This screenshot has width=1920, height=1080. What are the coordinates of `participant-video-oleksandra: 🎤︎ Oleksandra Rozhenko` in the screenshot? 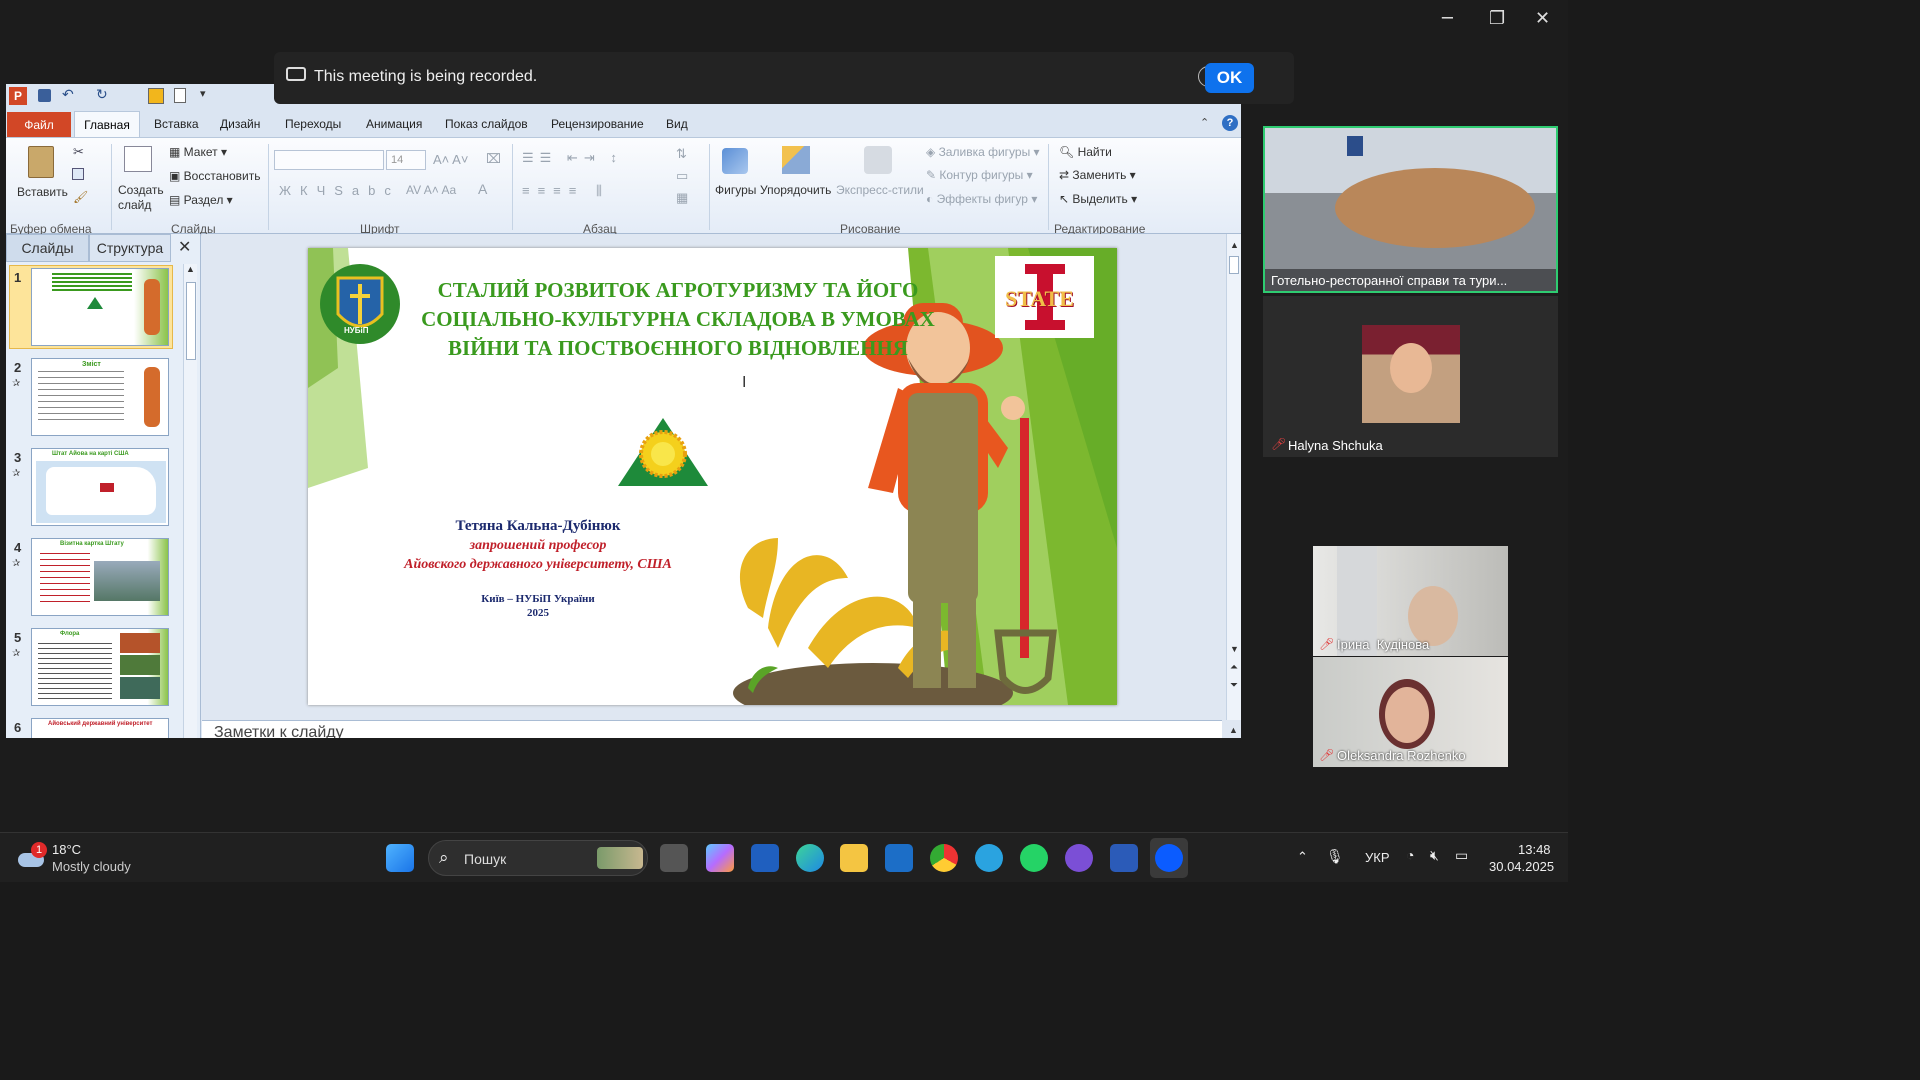 It's located at (1410, 712).